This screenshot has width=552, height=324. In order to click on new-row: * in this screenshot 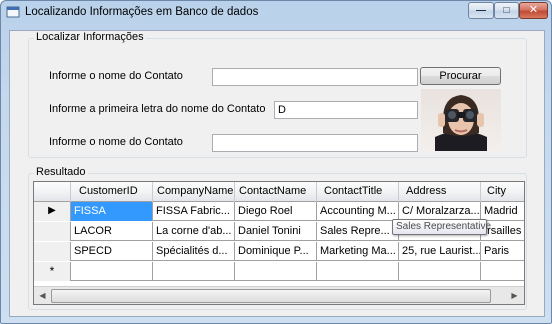, I will do `click(279, 271)`.